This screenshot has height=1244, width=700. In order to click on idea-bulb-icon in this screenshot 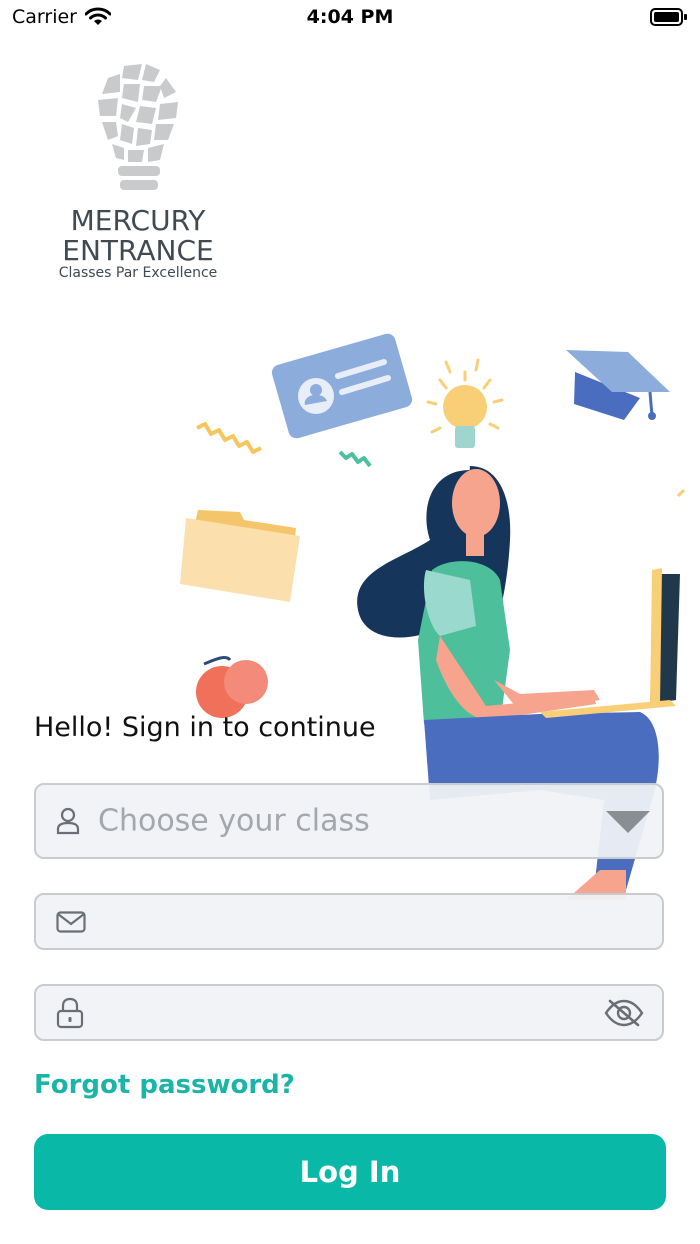, I will do `click(465, 403)`.